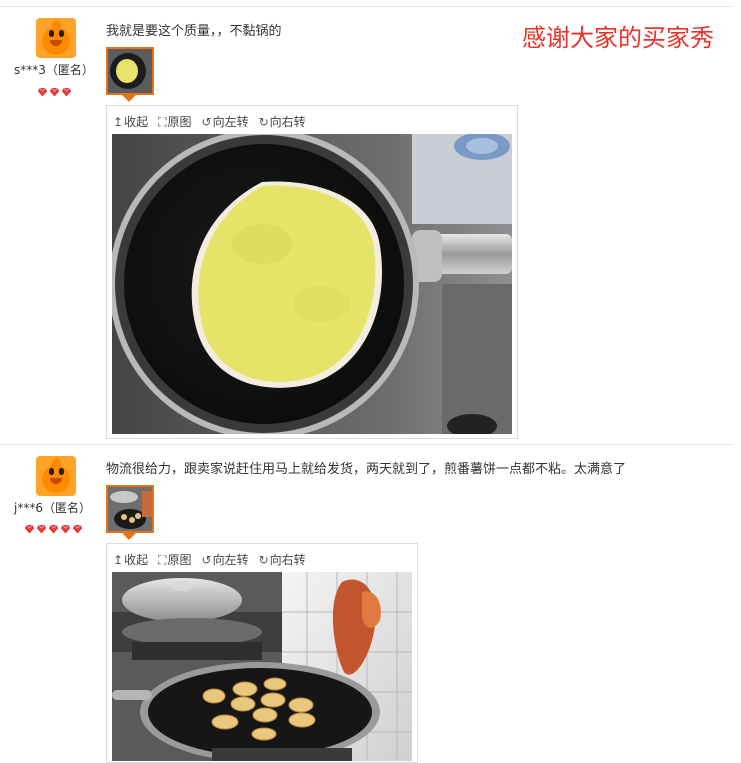 The width and height of the screenshot is (741, 763). I want to click on review-divider, so click(366, 444).